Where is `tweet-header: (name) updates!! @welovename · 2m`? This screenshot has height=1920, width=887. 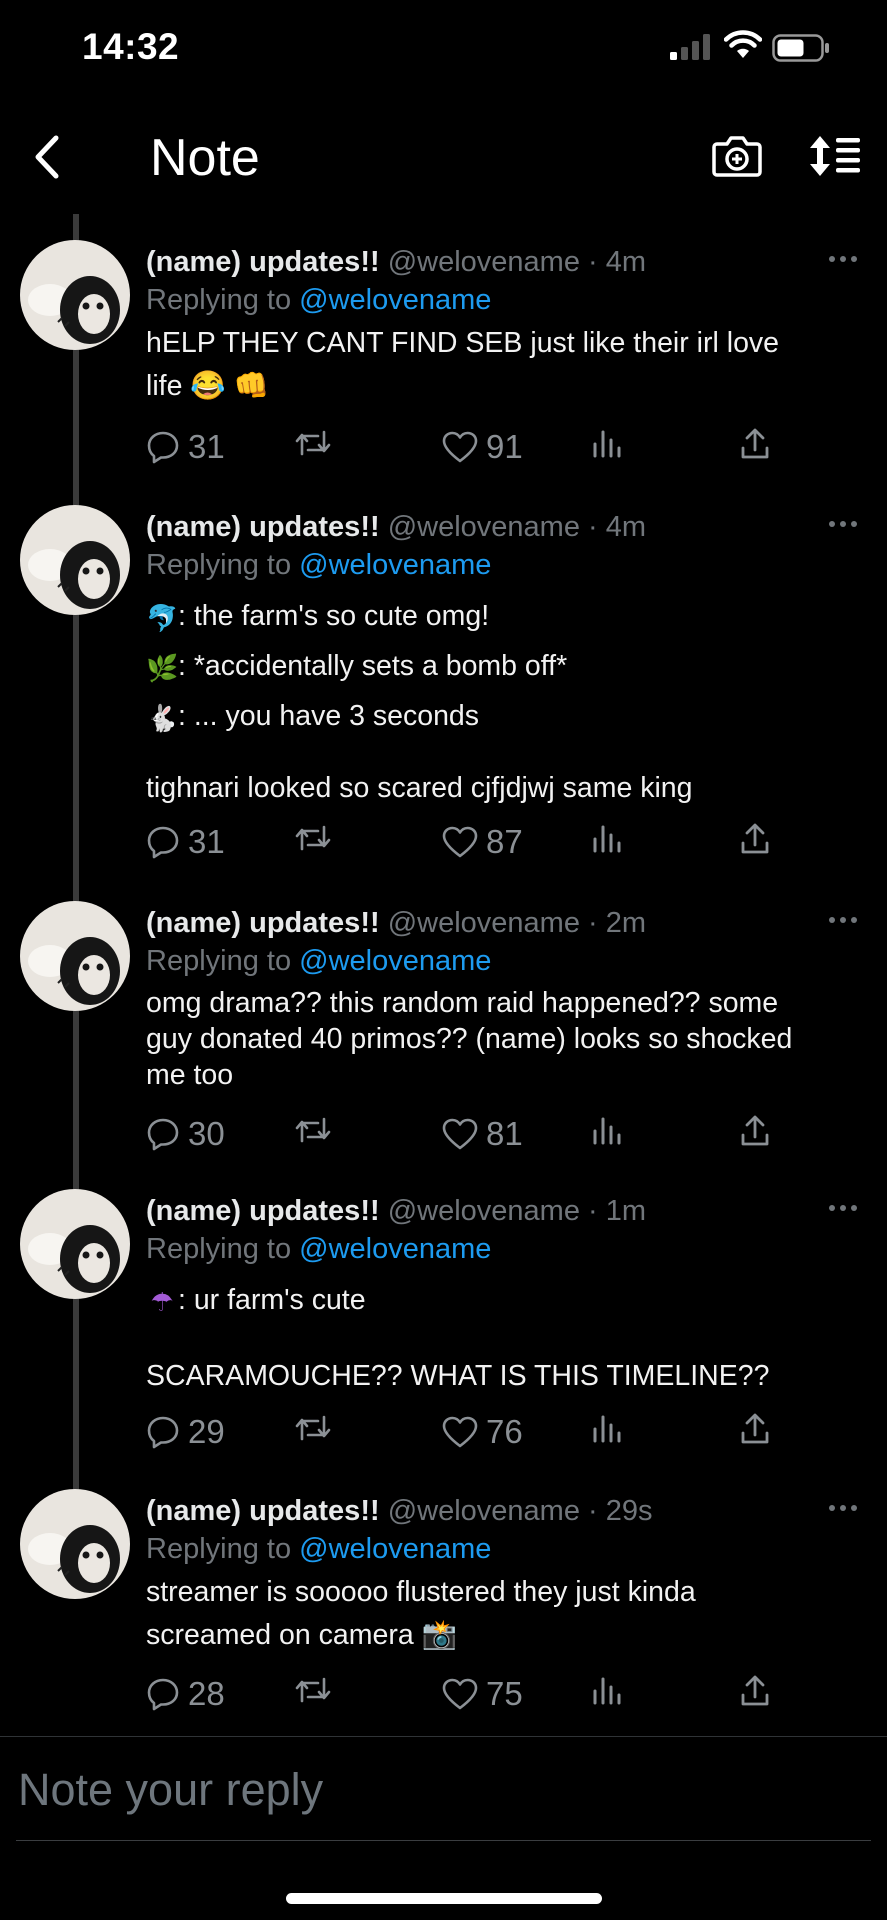
tweet-header: (name) updates!! @welovename · 2m is located at coordinates (396, 923).